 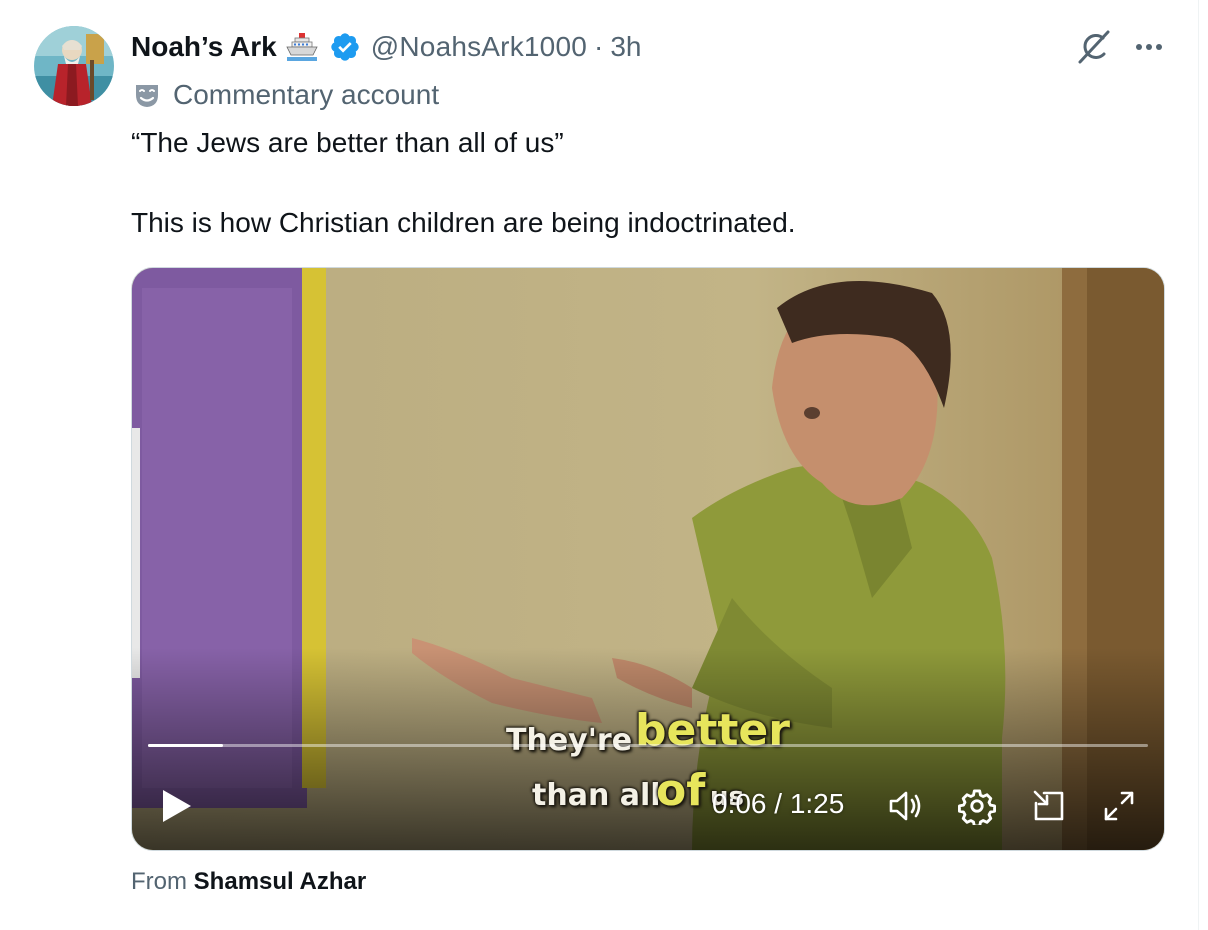 I want to click on more-options-icon, so click(x=1149, y=47).